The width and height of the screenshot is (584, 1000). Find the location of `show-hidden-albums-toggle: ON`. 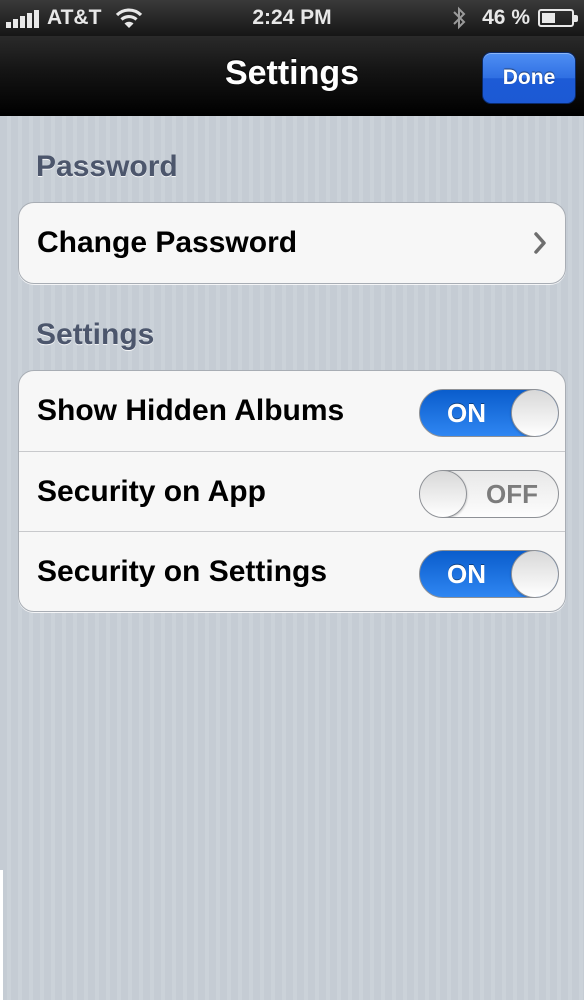

show-hidden-albums-toggle: ON is located at coordinates (489, 413).